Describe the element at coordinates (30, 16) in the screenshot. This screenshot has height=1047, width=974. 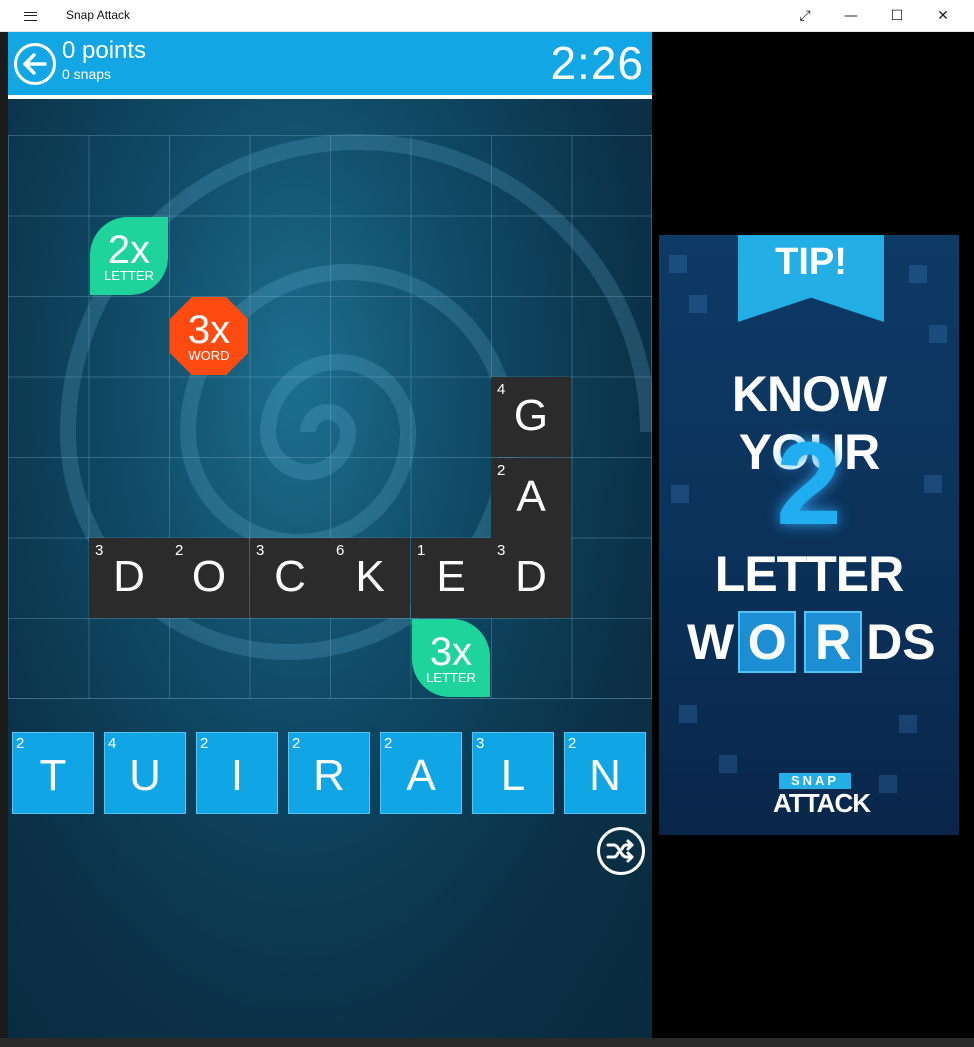
I see `hamburger-menu-icon` at that location.